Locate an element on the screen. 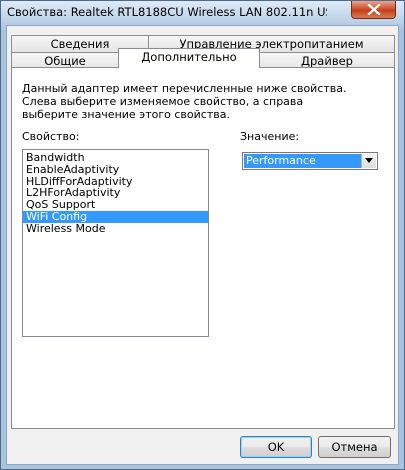 This screenshot has height=470, width=405. value-dropdown: Performance is located at coordinates (310, 161).